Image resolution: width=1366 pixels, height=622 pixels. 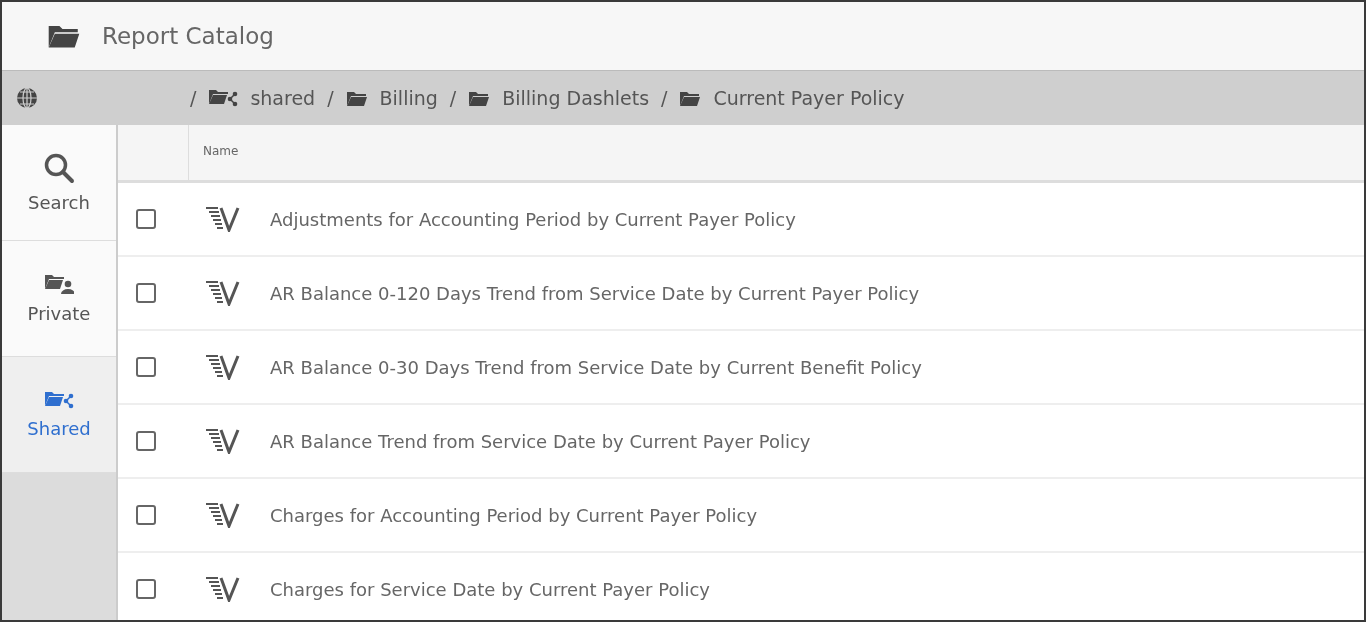 I want to click on report-name: Charges for Accounting Period by Current Payer Policy, so click(x=514, y=515).